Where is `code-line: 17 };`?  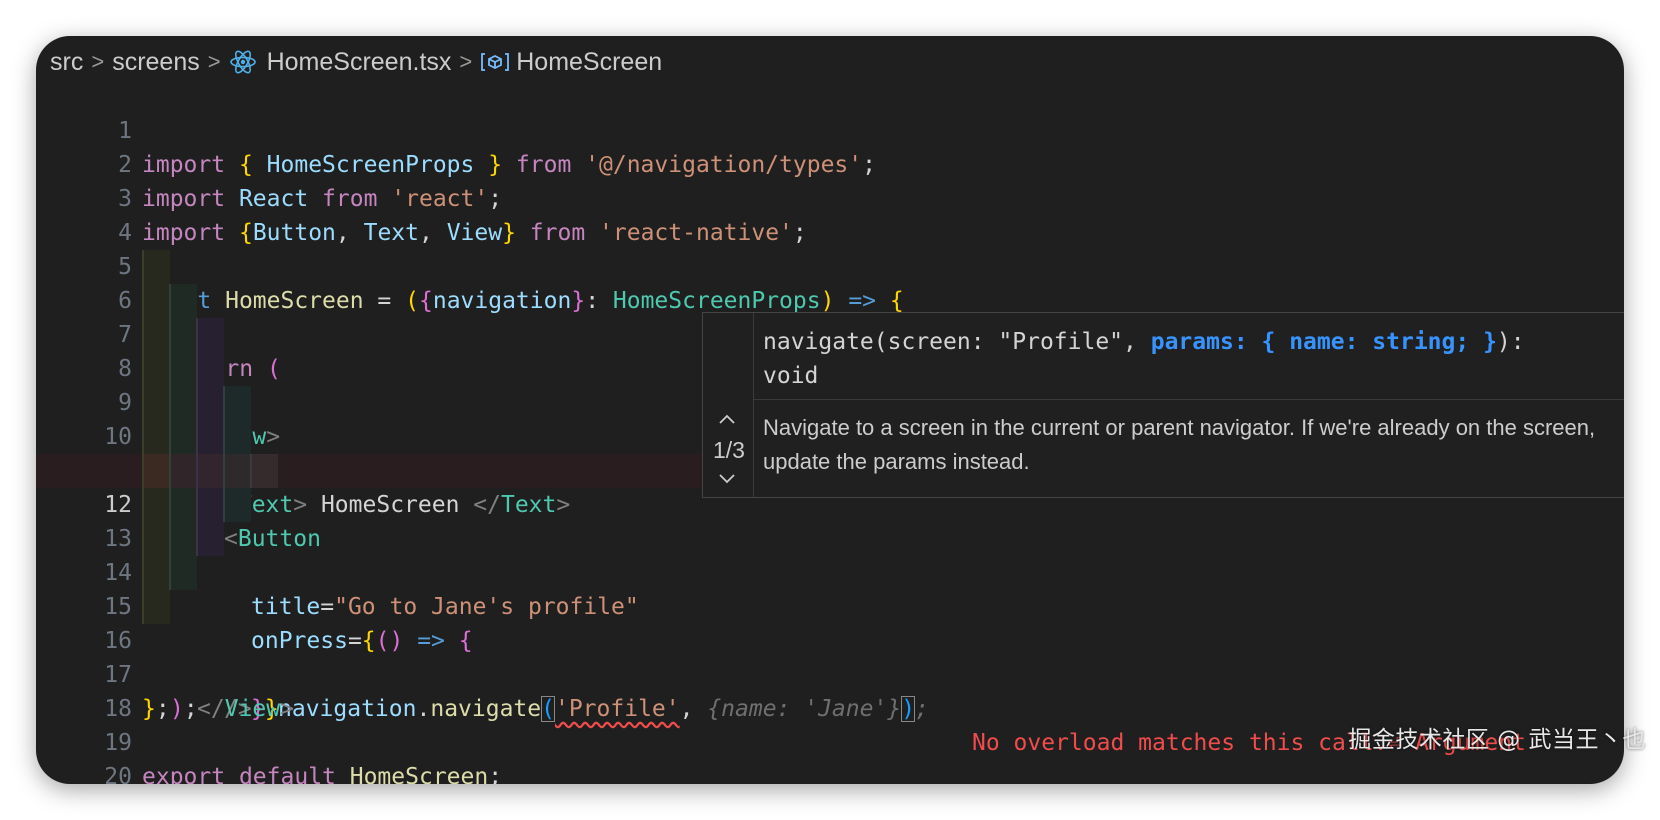 code-line: 17 }; is located at coordinates (830, 673).